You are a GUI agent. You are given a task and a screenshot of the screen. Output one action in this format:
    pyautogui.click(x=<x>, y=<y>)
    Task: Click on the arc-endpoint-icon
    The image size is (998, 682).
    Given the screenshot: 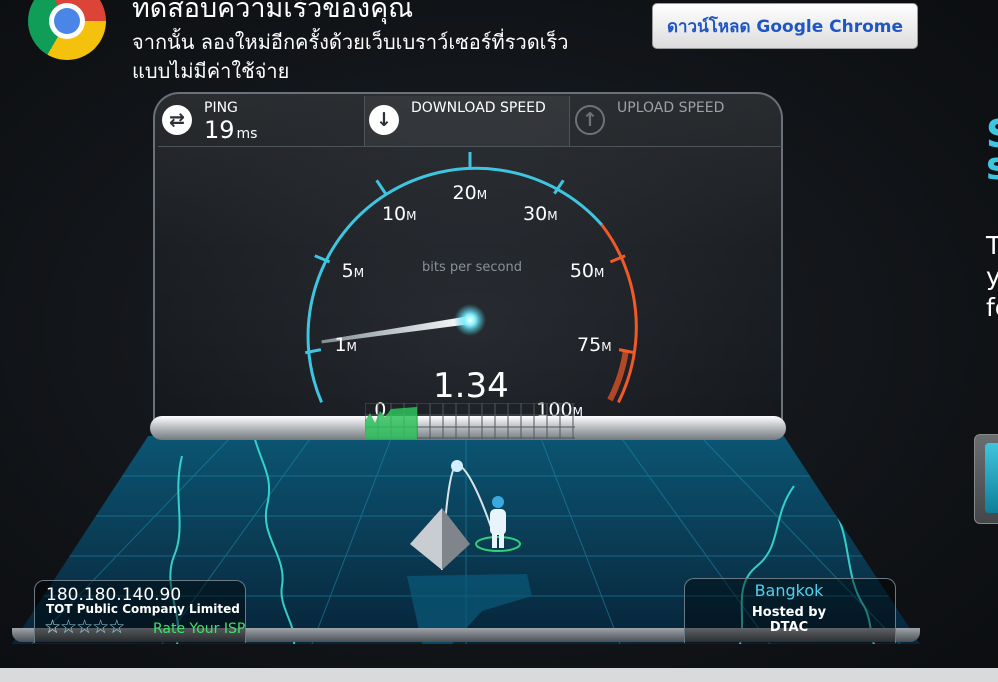 What is the action you would take?
    pyautogui.click(x=457, y=466)
    